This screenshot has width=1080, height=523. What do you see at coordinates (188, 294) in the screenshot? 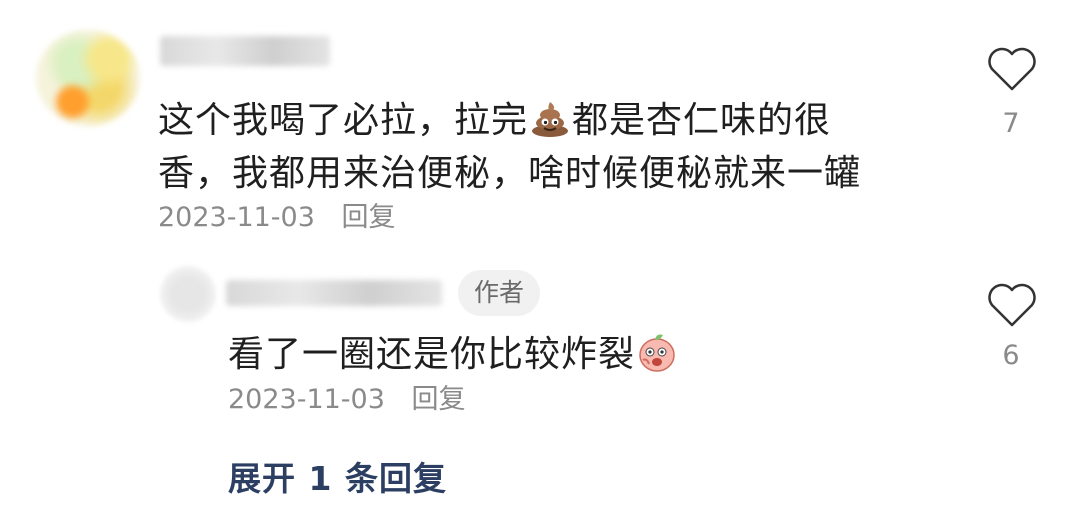
I see `author-avatar` at bounding box center [188, 294].